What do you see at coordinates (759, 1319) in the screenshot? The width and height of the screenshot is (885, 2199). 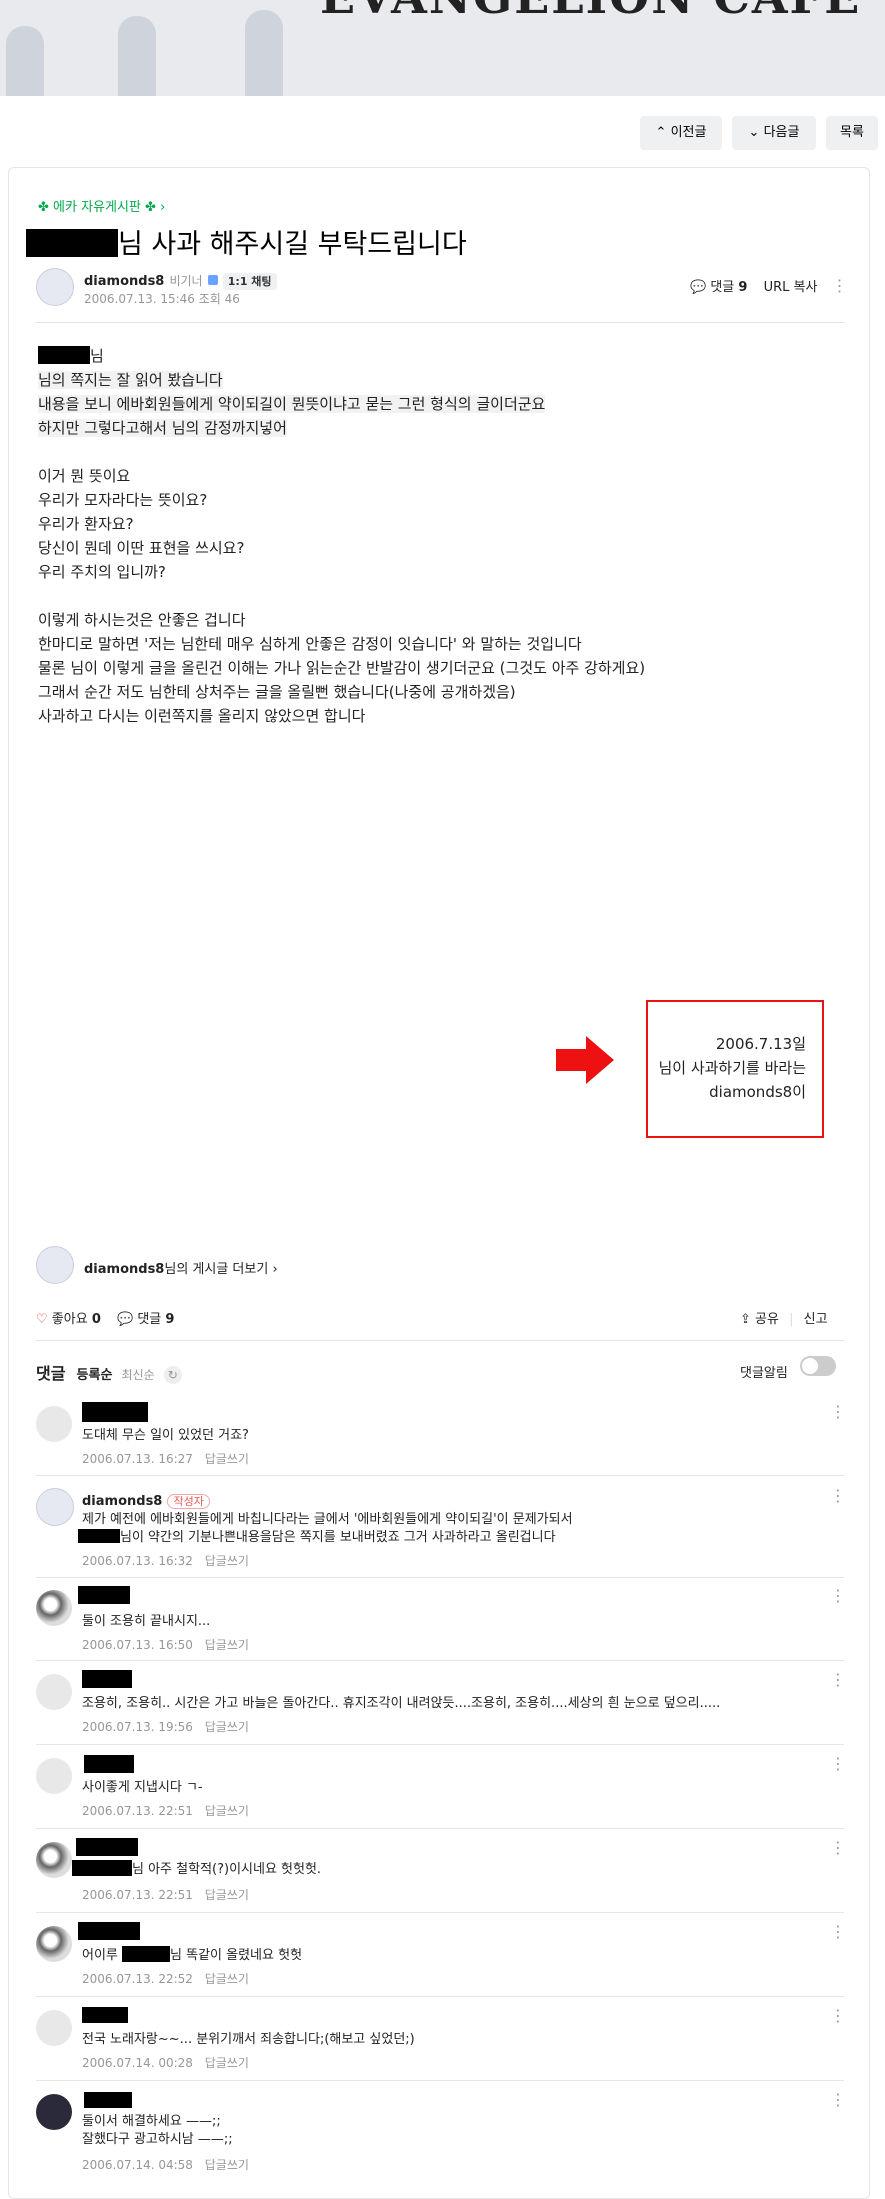 I see `share-button: ⇪ 공유` at bounding box center [759, 1319].